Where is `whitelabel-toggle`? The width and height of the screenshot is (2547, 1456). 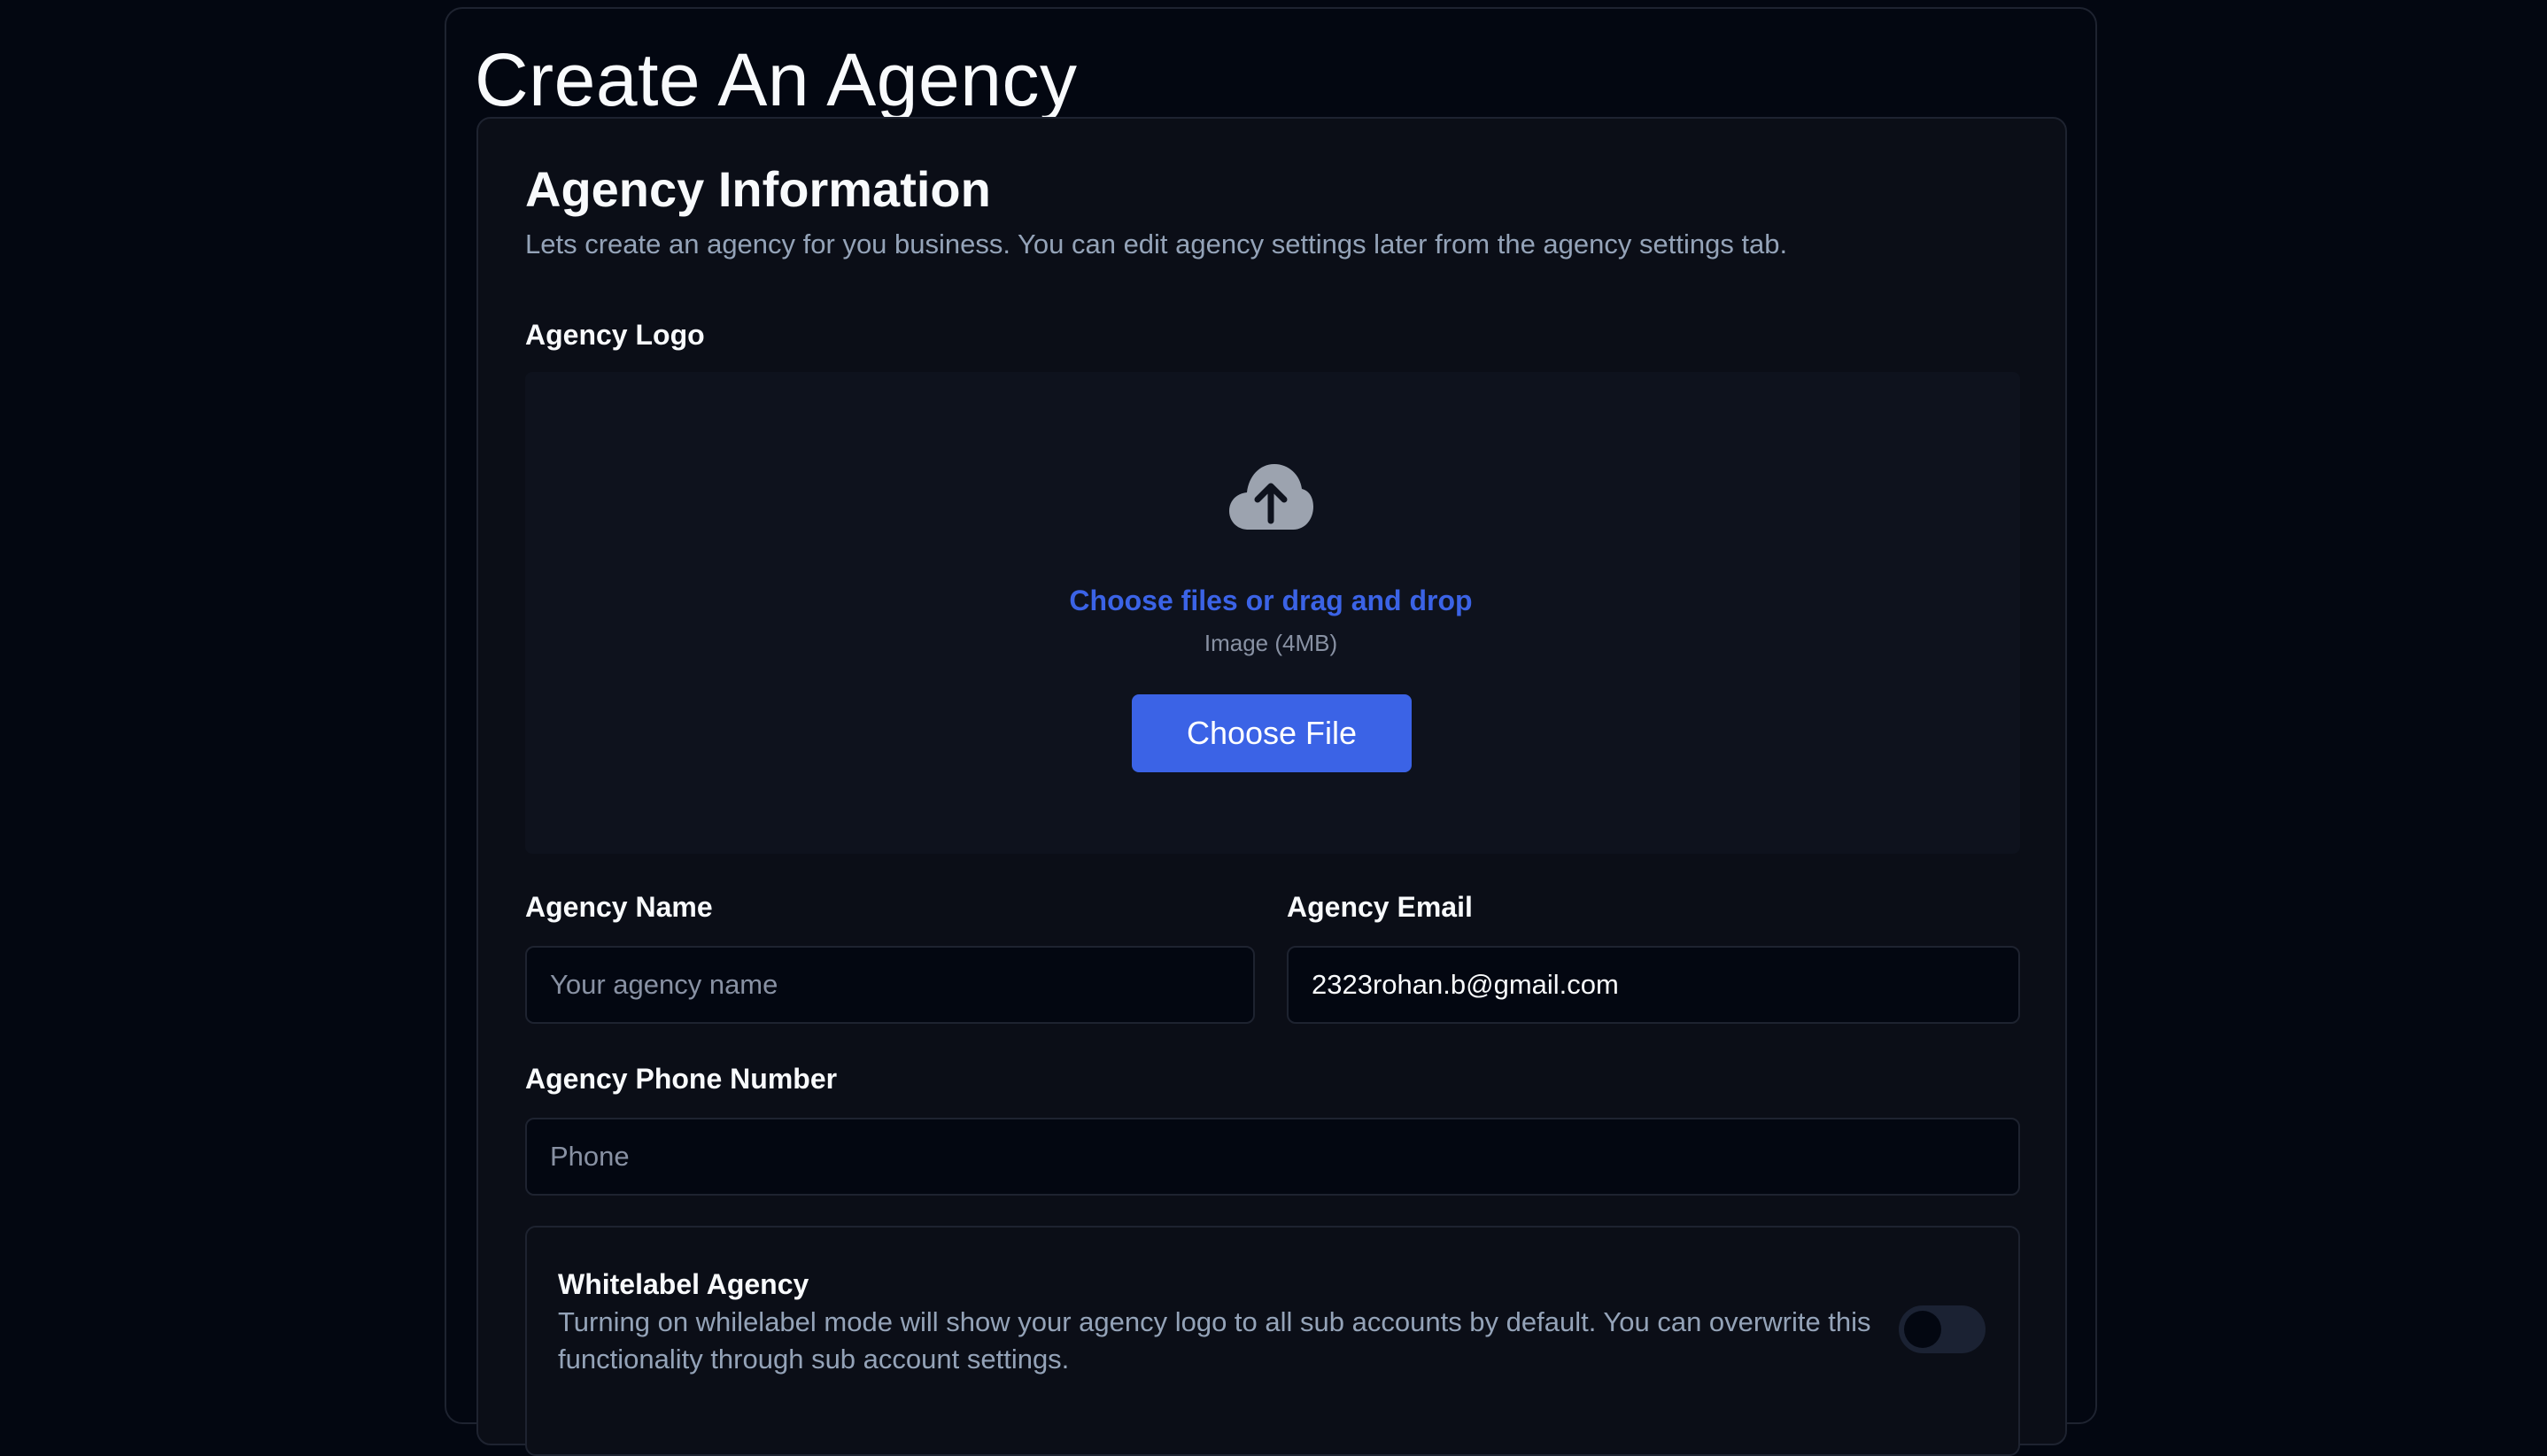
whitelabel-toggle is located at coordinates (1943, 1329).